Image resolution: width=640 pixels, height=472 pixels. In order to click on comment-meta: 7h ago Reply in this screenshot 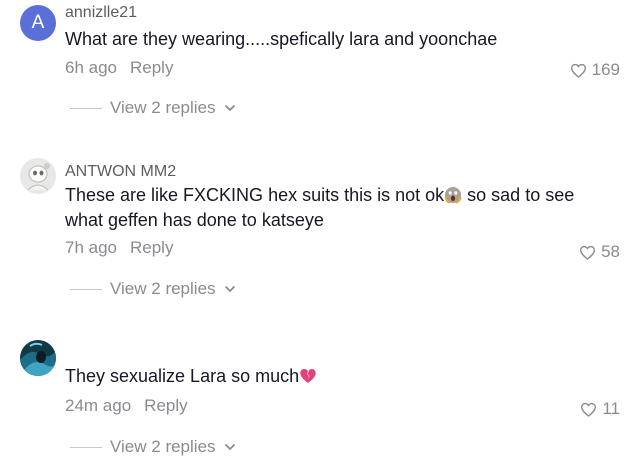, I will do `click(119, 248)`.